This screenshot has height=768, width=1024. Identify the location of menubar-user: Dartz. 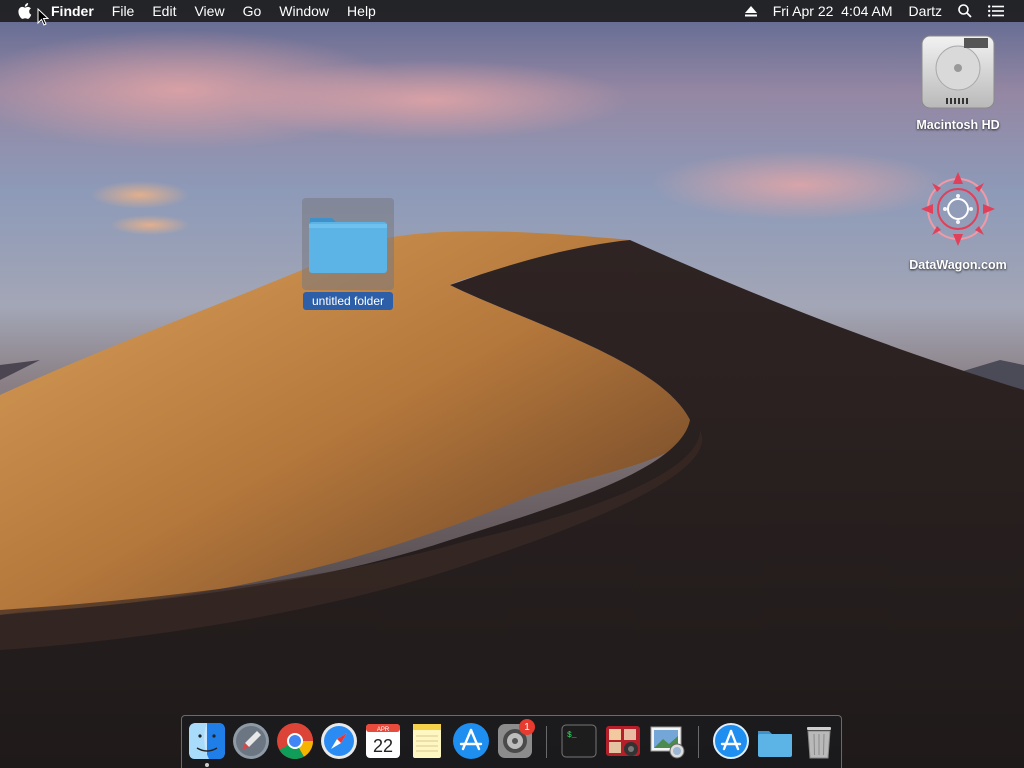
(925, 11).